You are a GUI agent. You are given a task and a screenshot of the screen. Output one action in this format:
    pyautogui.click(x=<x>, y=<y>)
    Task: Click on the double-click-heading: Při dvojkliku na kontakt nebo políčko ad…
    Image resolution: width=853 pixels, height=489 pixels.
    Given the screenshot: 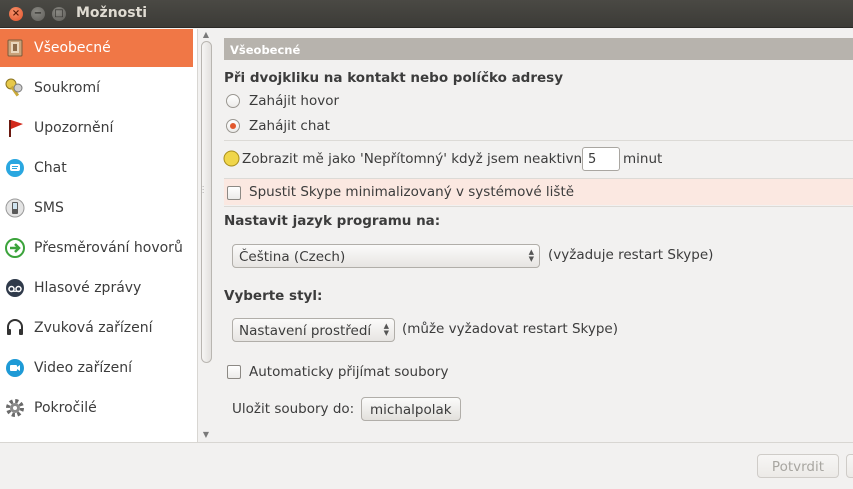 What is the action you would take?
    pyautogui.click(x=393, y=78)
    